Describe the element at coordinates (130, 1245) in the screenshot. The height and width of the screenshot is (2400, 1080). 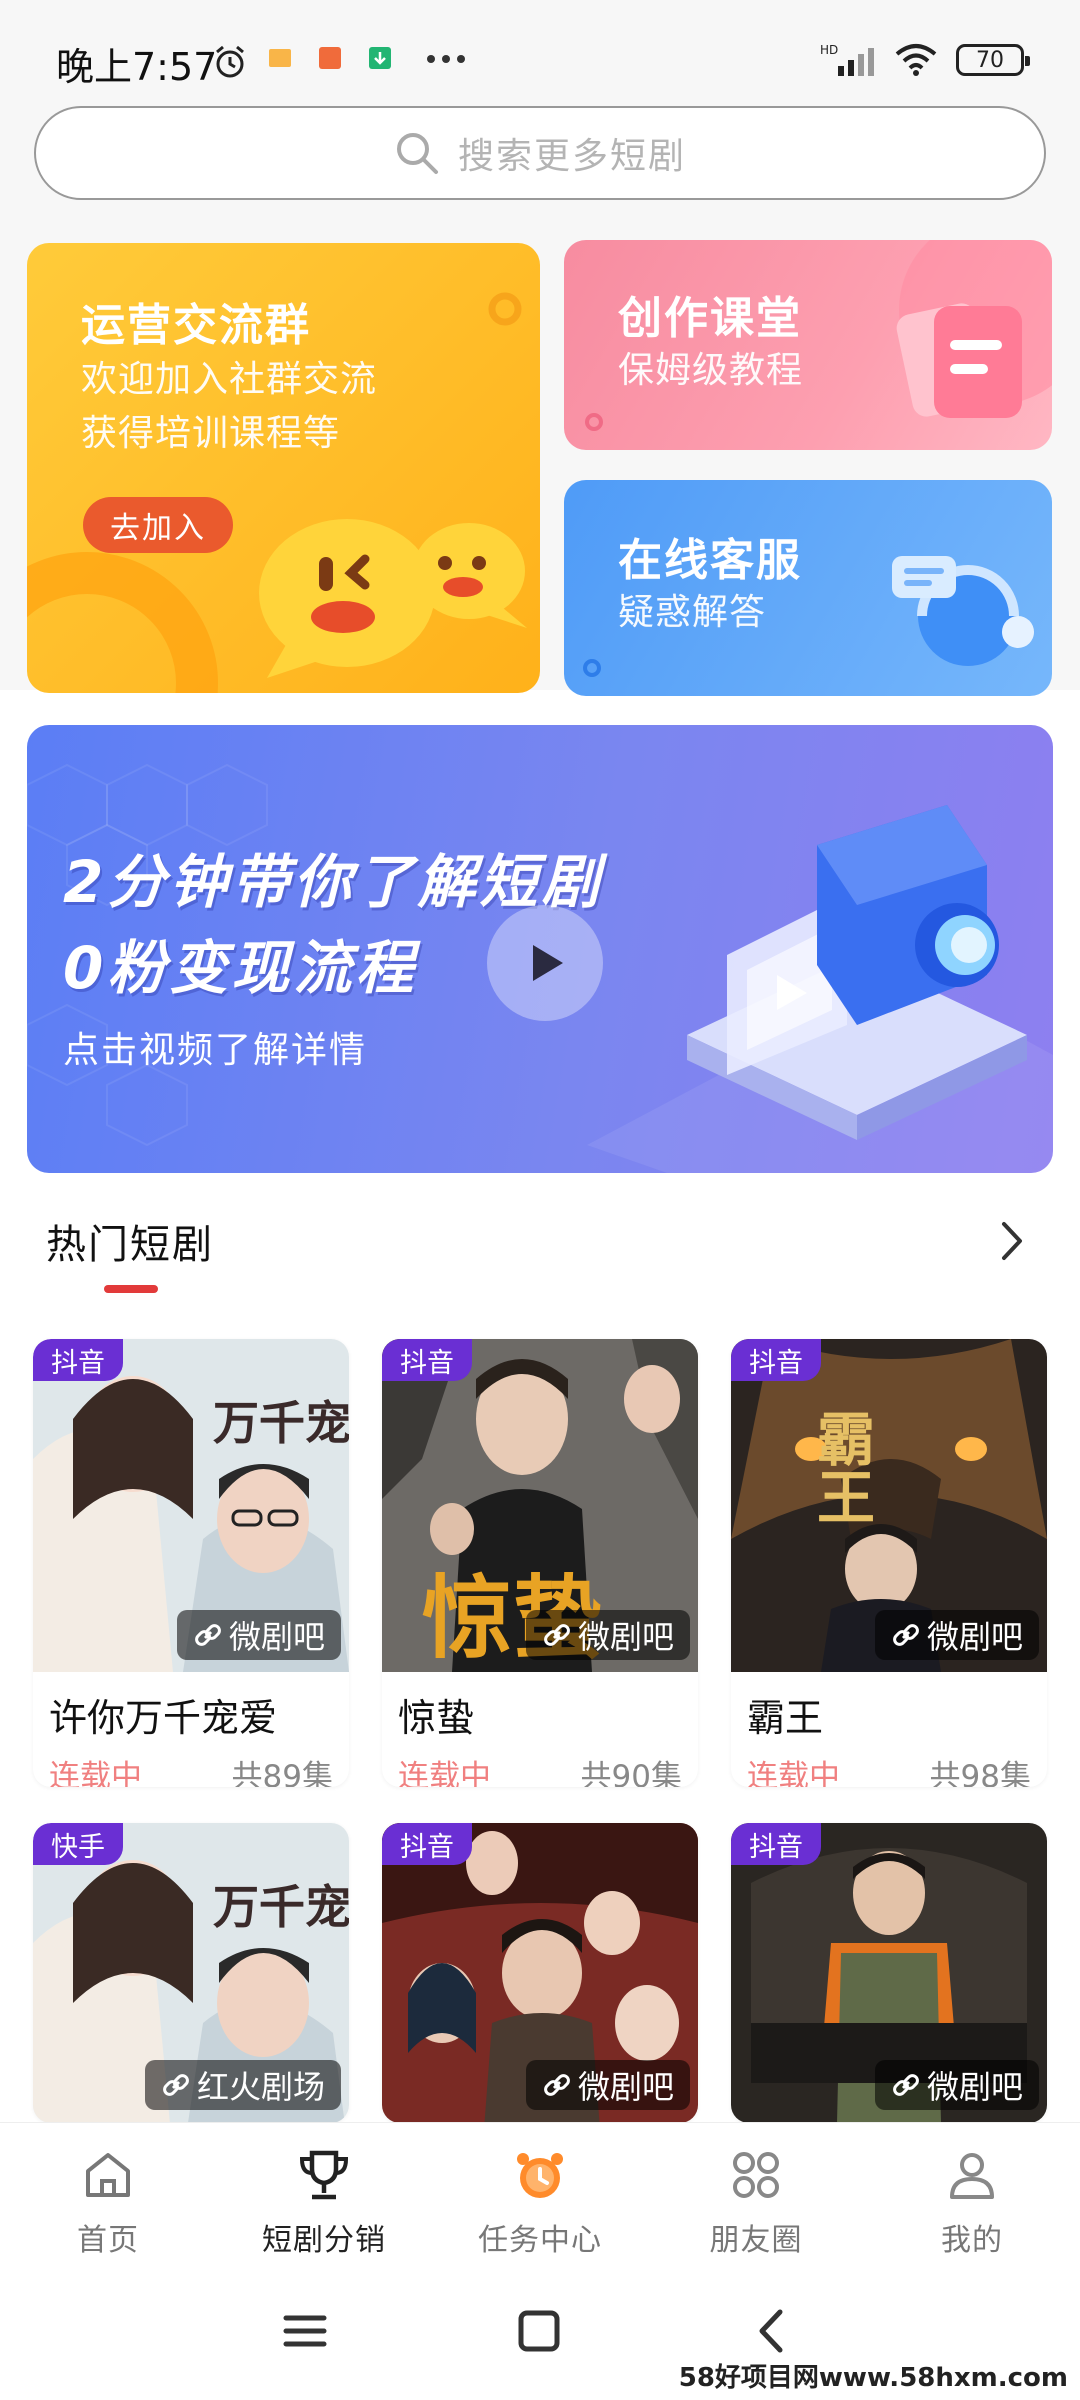
I see `hot-dramas-title: 热门短剧` at that location.